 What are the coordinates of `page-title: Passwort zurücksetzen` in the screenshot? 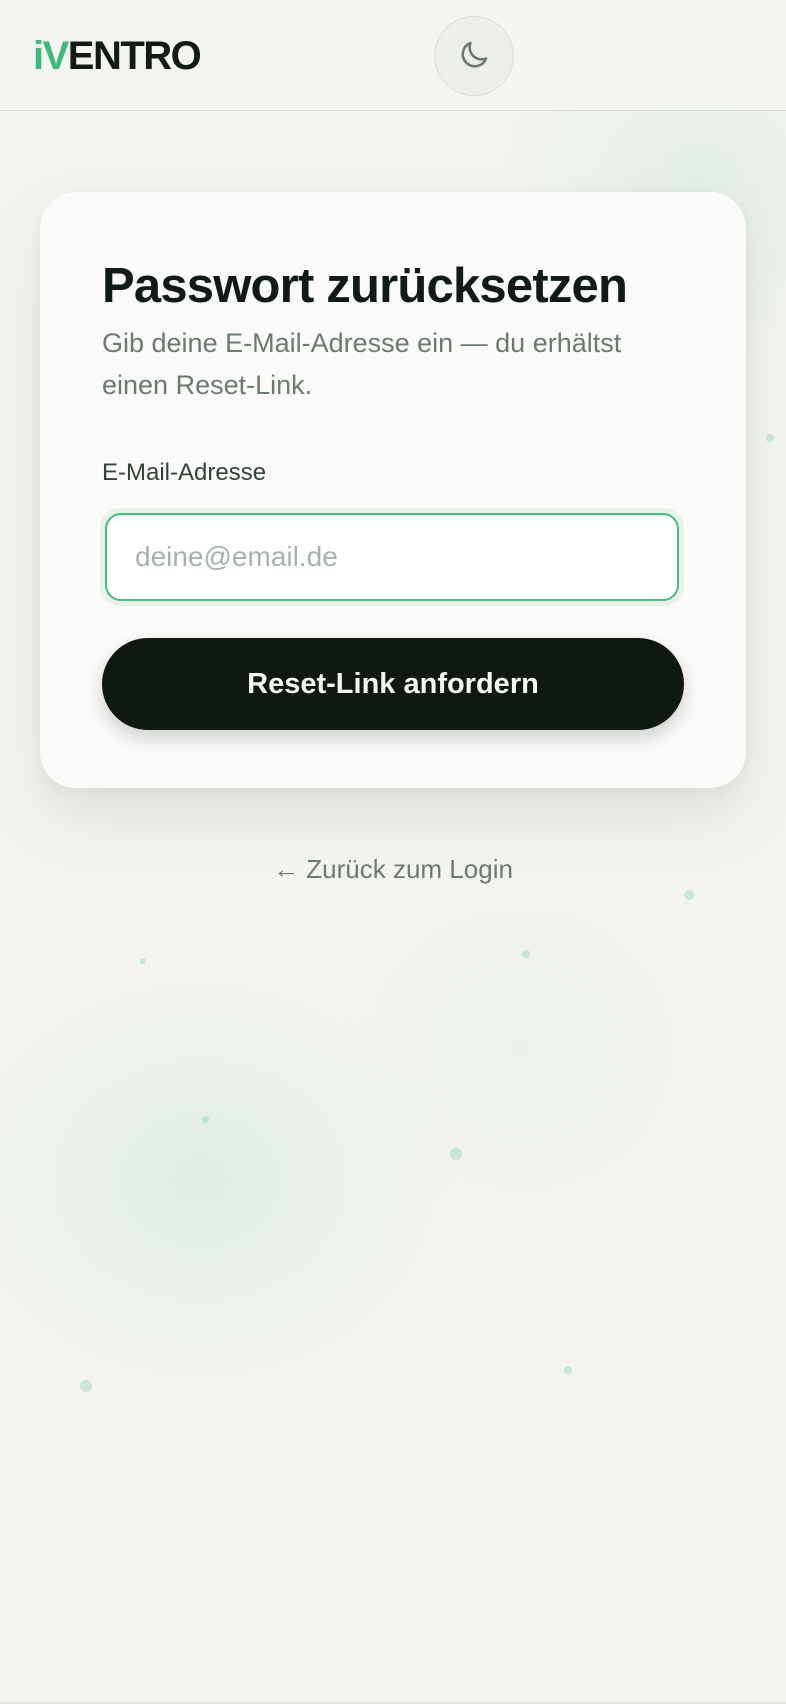 It's located at (365, 286).